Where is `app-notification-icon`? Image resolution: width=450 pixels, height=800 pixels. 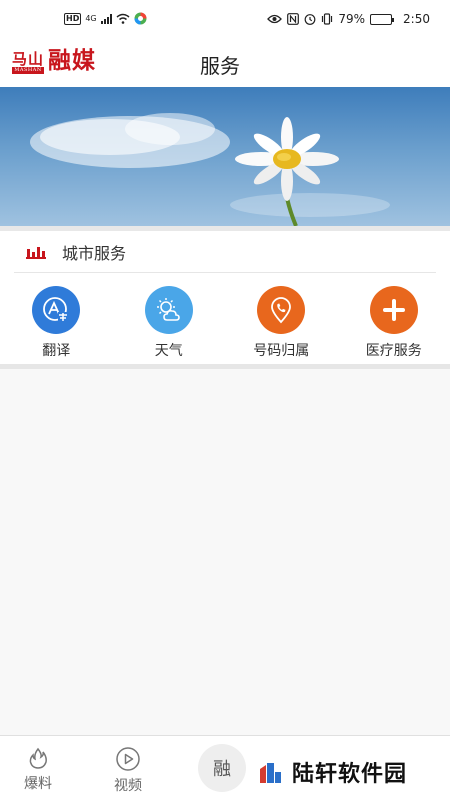 app-notification-icon is located at coordinates (140, 18).